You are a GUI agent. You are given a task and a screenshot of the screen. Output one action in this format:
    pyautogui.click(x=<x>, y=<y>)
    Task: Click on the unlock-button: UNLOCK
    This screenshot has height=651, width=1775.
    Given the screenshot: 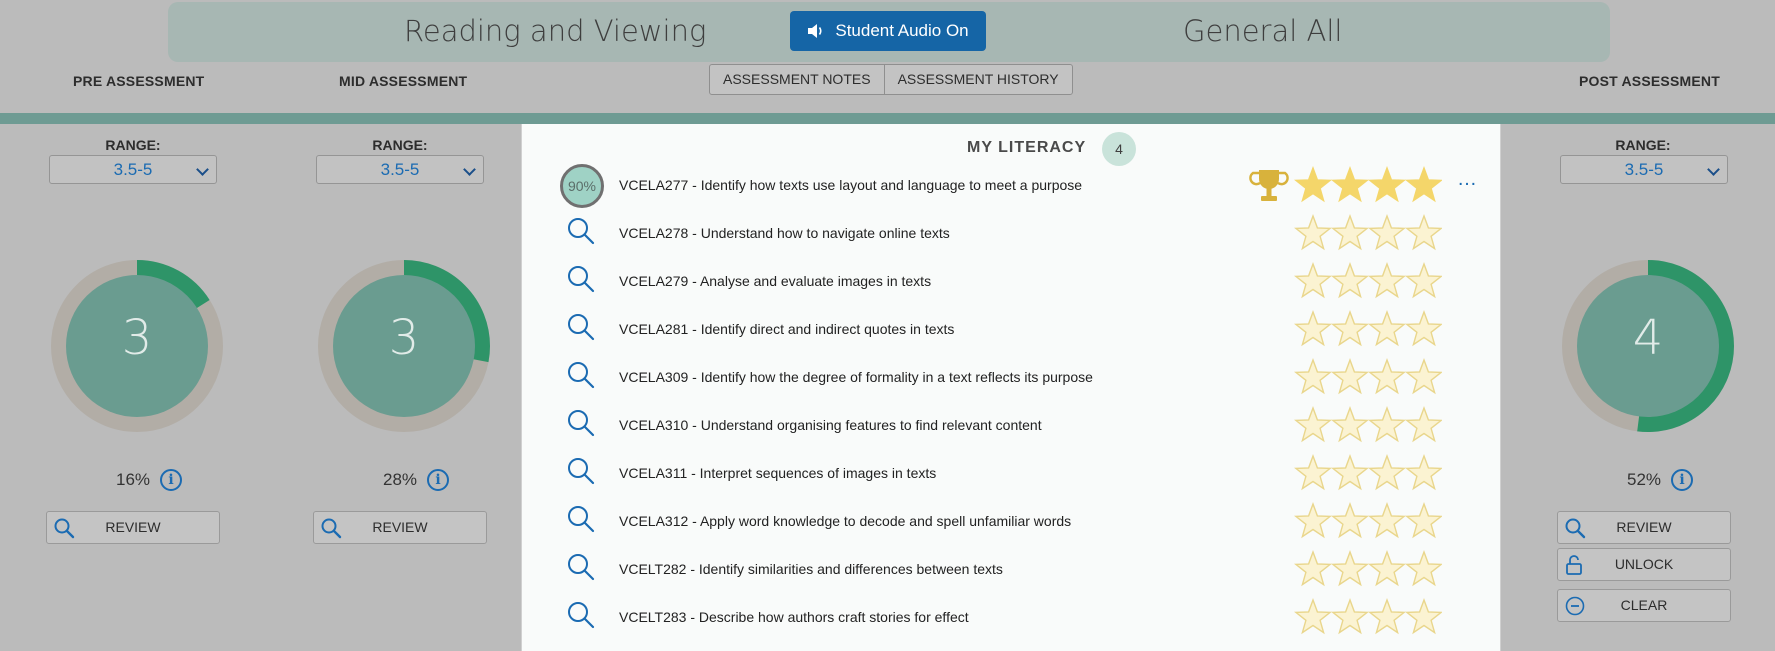 What is the action you would take?
    pyautogui.click(x=1644, y=564)
    